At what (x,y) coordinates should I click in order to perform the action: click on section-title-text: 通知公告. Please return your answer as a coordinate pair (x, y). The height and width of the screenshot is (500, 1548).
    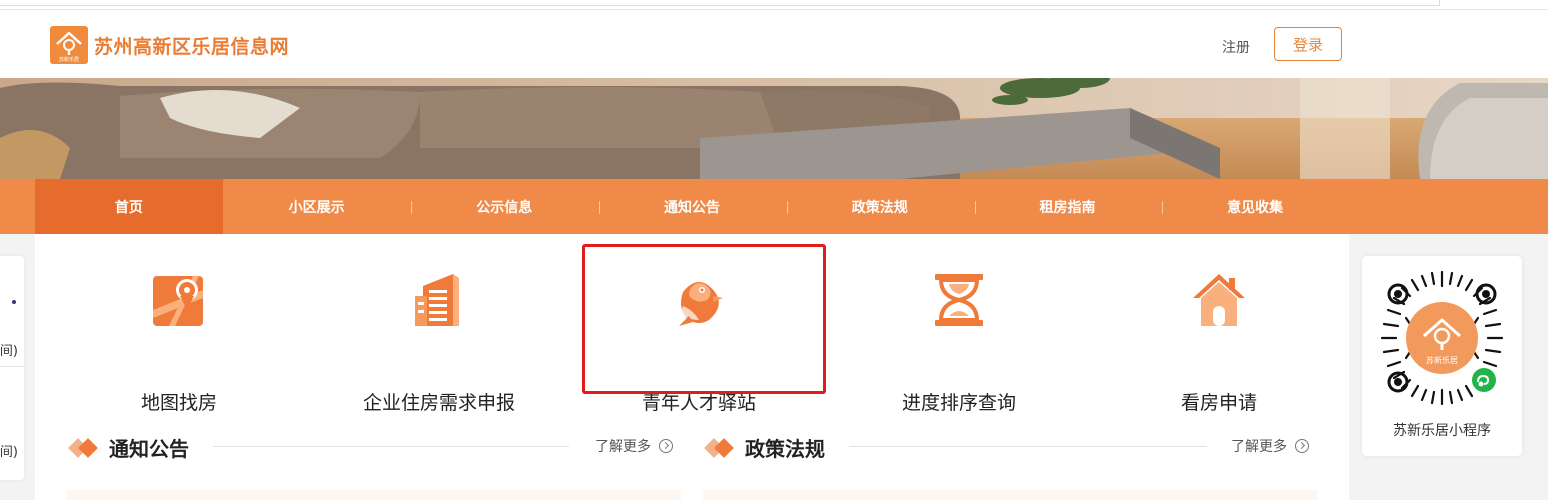
    Looking at the image, I should click on (149, 449).